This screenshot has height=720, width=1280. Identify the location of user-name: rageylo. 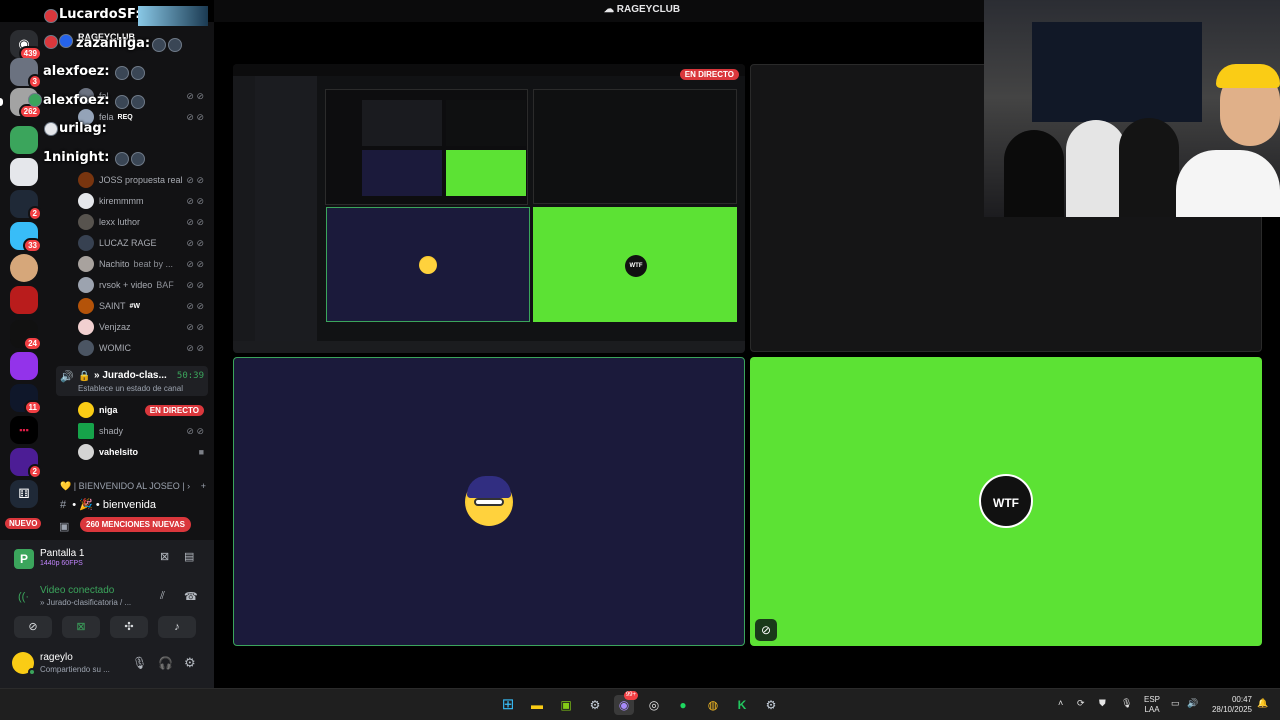
(56, 657).